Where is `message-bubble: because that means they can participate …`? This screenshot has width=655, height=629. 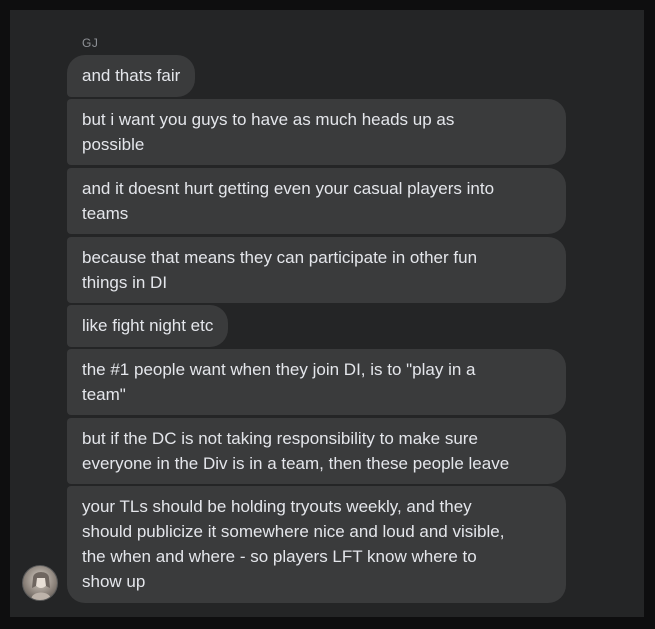 message-bubble: because that means they can participate … is located at coordinates (316, 270).